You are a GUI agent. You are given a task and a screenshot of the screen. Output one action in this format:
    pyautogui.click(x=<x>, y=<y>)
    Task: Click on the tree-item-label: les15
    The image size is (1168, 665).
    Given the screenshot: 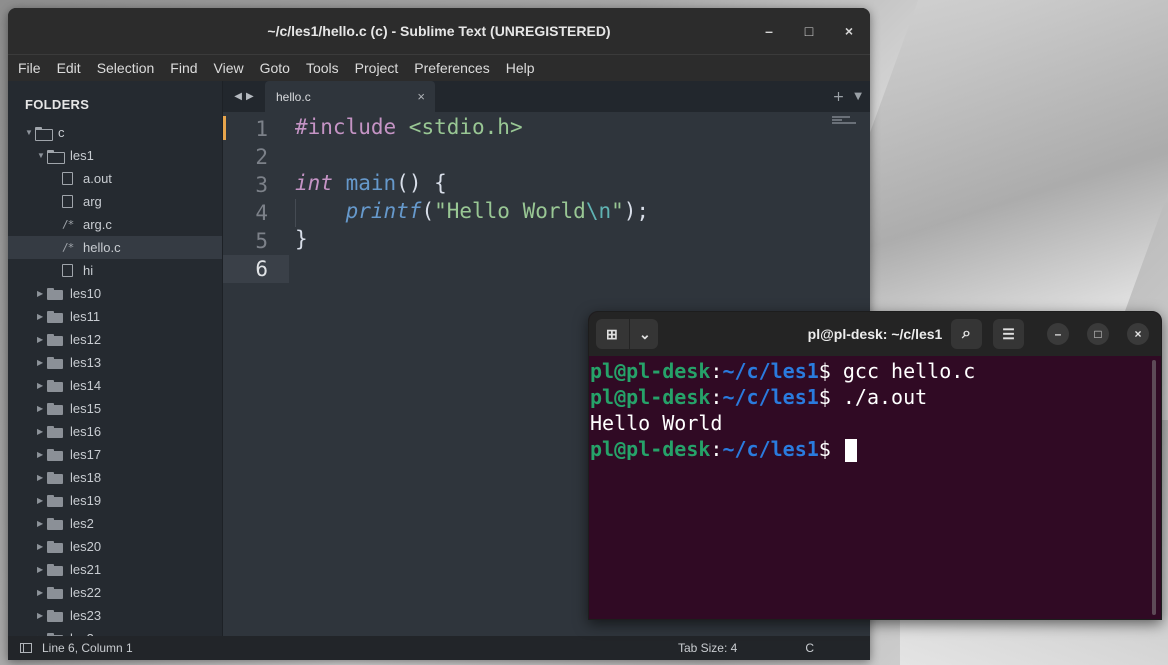 What is the action you would take?
    pyautogui.click(x=86, y=408)
    